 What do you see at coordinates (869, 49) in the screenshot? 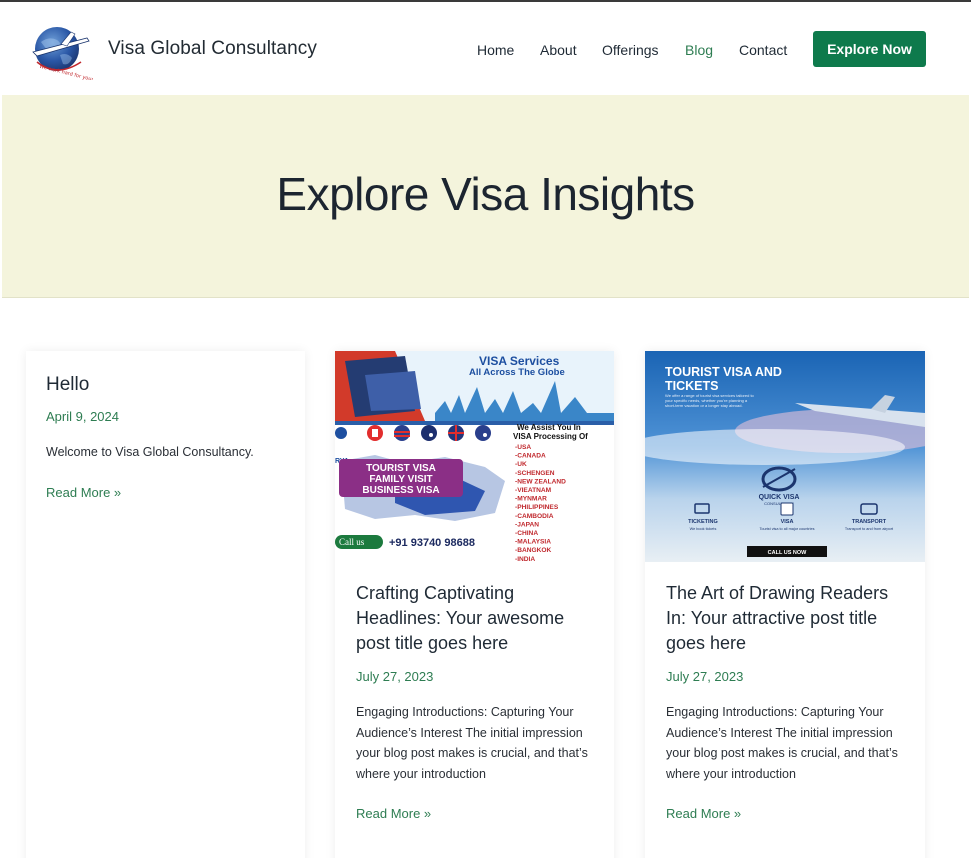
I see `explore-now-button: Explore Now` at bounding box center [869, 49].